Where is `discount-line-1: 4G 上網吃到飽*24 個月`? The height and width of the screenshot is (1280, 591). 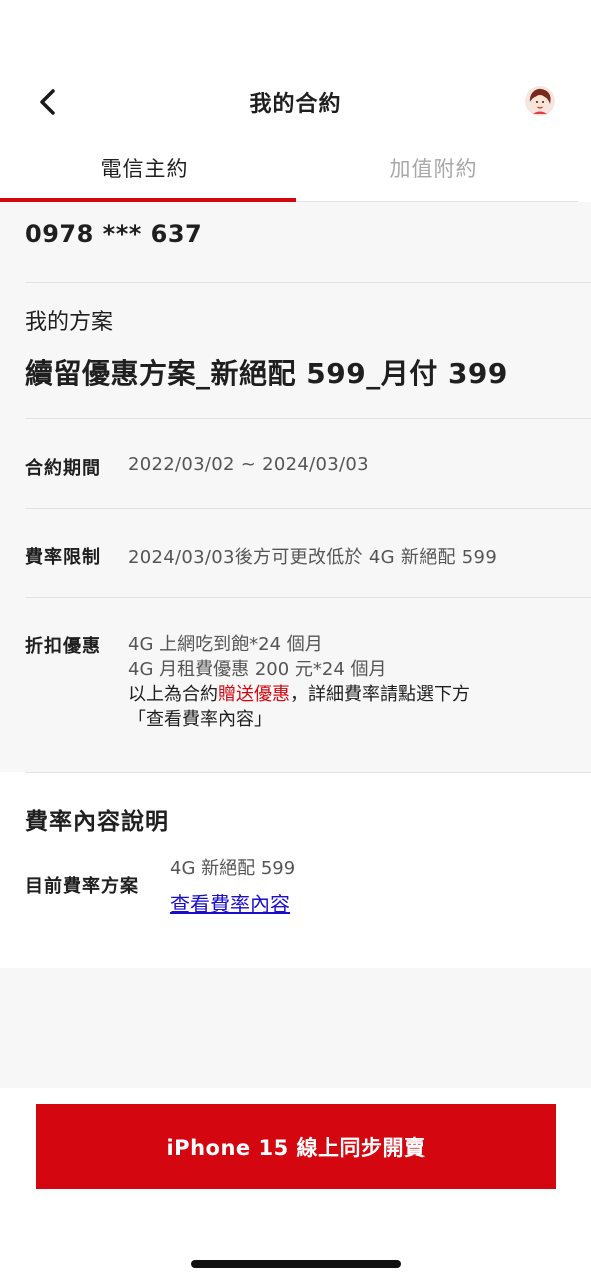
discount-line-1: 4G 上網吃到飽*24 個月 is located at coordinates (225, 644).